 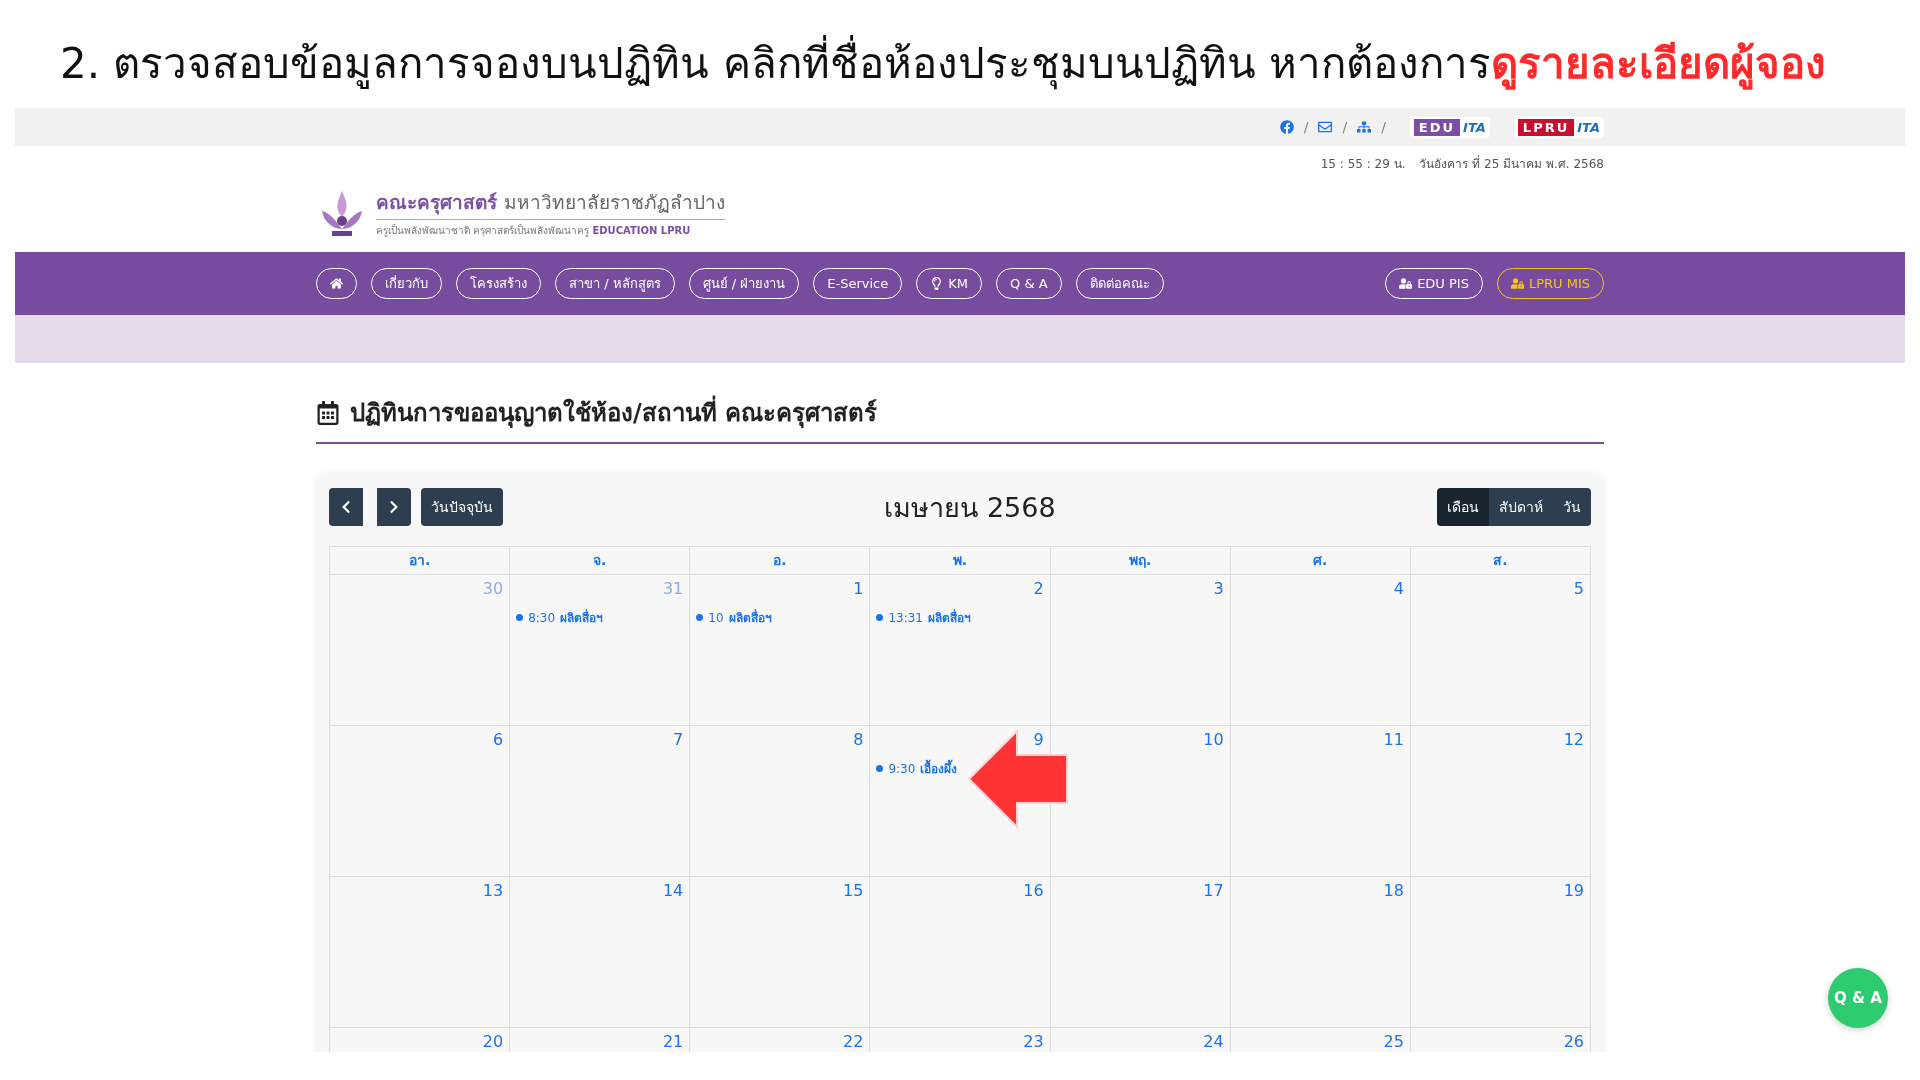 What do you see at coordinates (1573, 739) in the screenshot?
I see `day-number: 12` at bounding box center [1573, 739].